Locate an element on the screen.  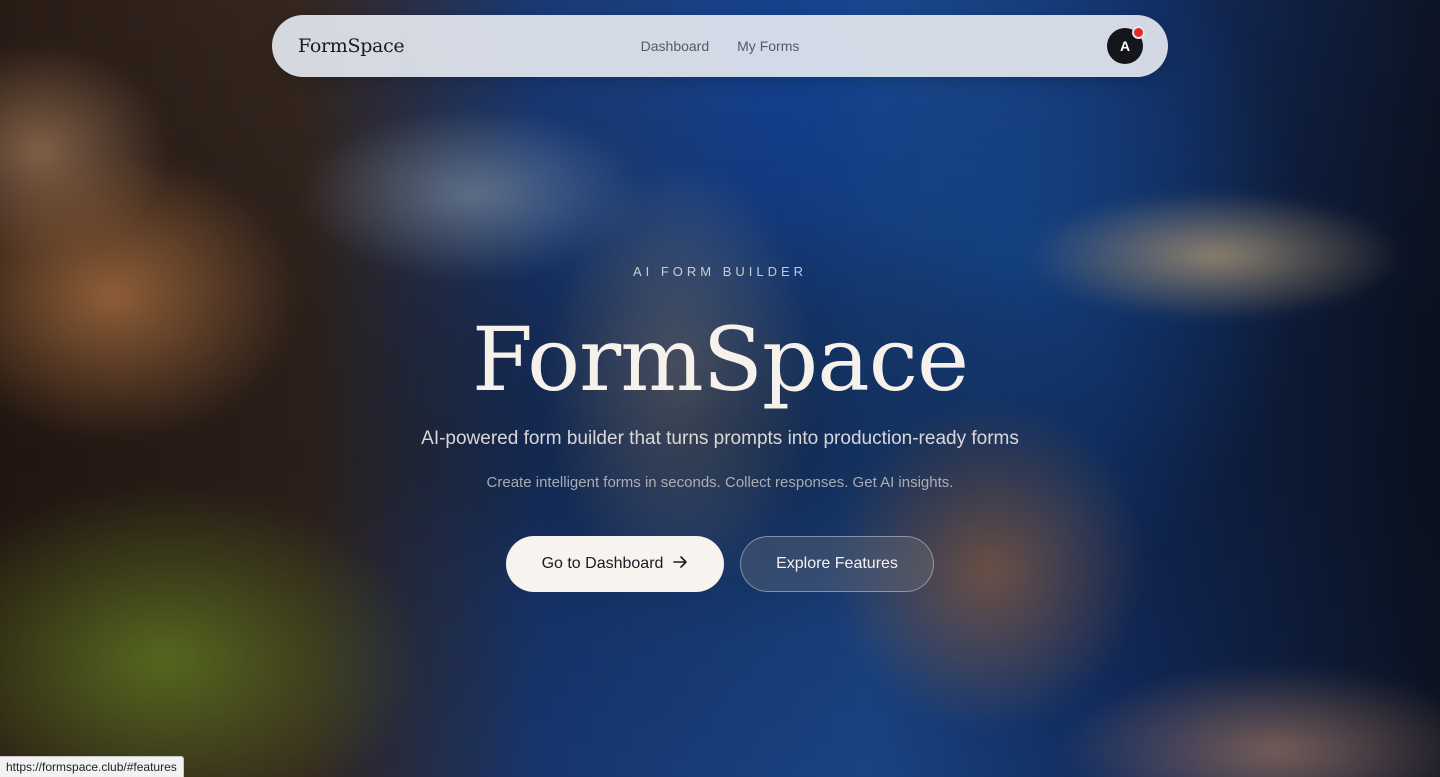
hero-title: FormSpace is located at coordinates (720, 359).